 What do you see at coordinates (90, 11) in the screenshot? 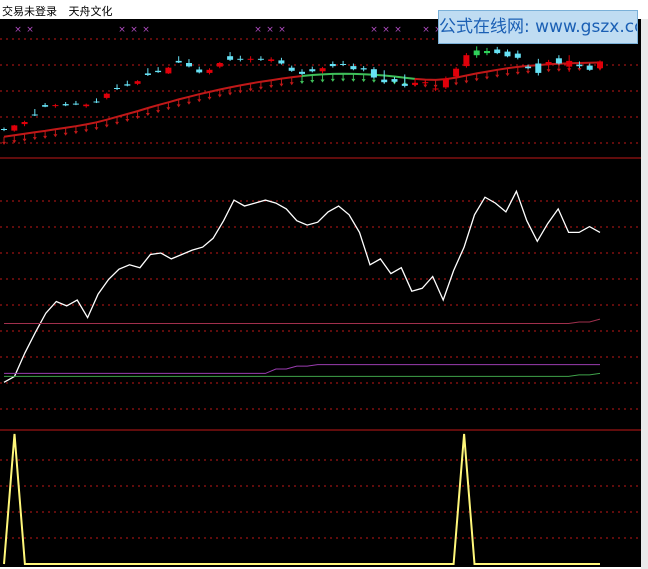
I see `stock-name-label: 天舟文化` at bounding box center [90, 11].